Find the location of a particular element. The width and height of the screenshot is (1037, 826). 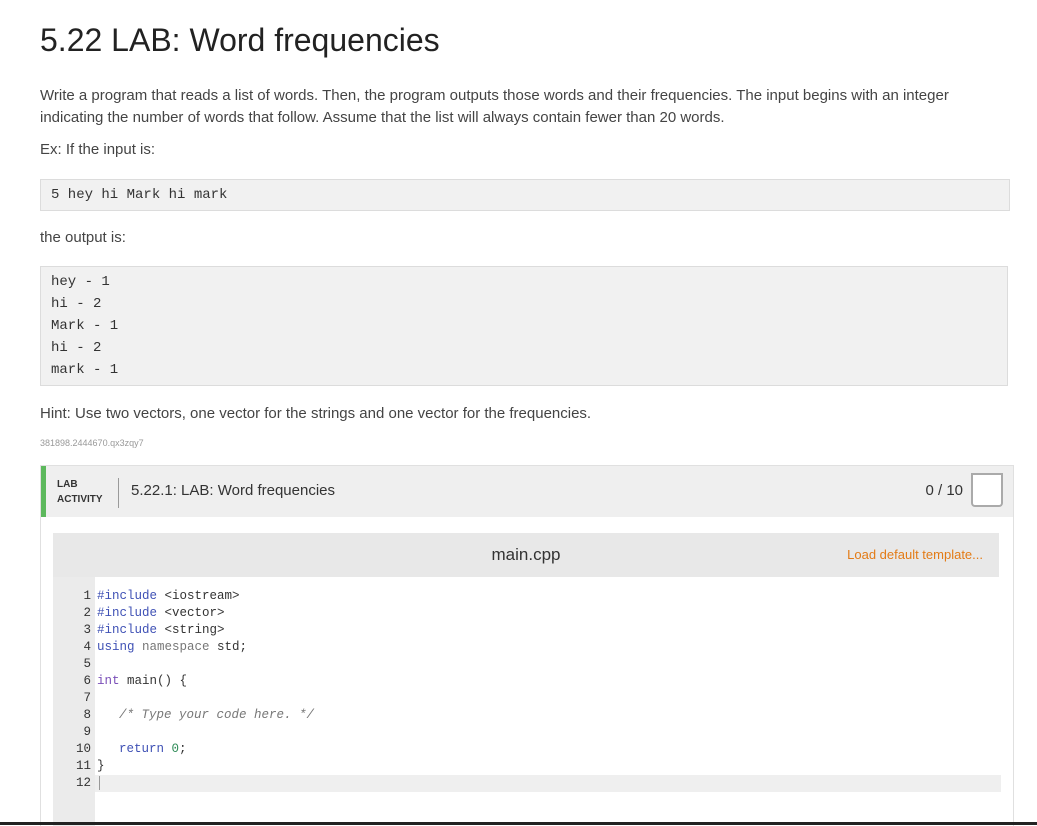

code-line-11: } is located at coordinates (101, 766).